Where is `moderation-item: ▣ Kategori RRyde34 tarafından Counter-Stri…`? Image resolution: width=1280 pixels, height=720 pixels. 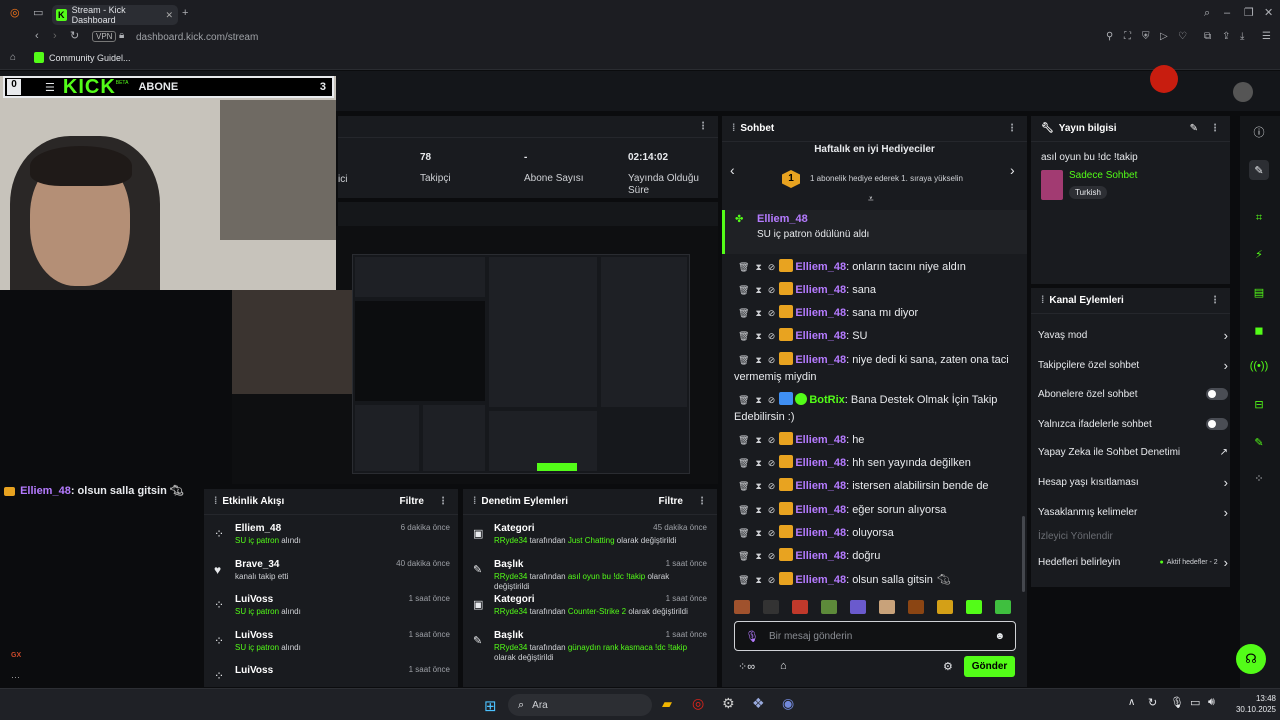 moderation-item: ▣ Kategori RRyde34 tarafından Counter-Stri… is located at coordinates (590, 610).